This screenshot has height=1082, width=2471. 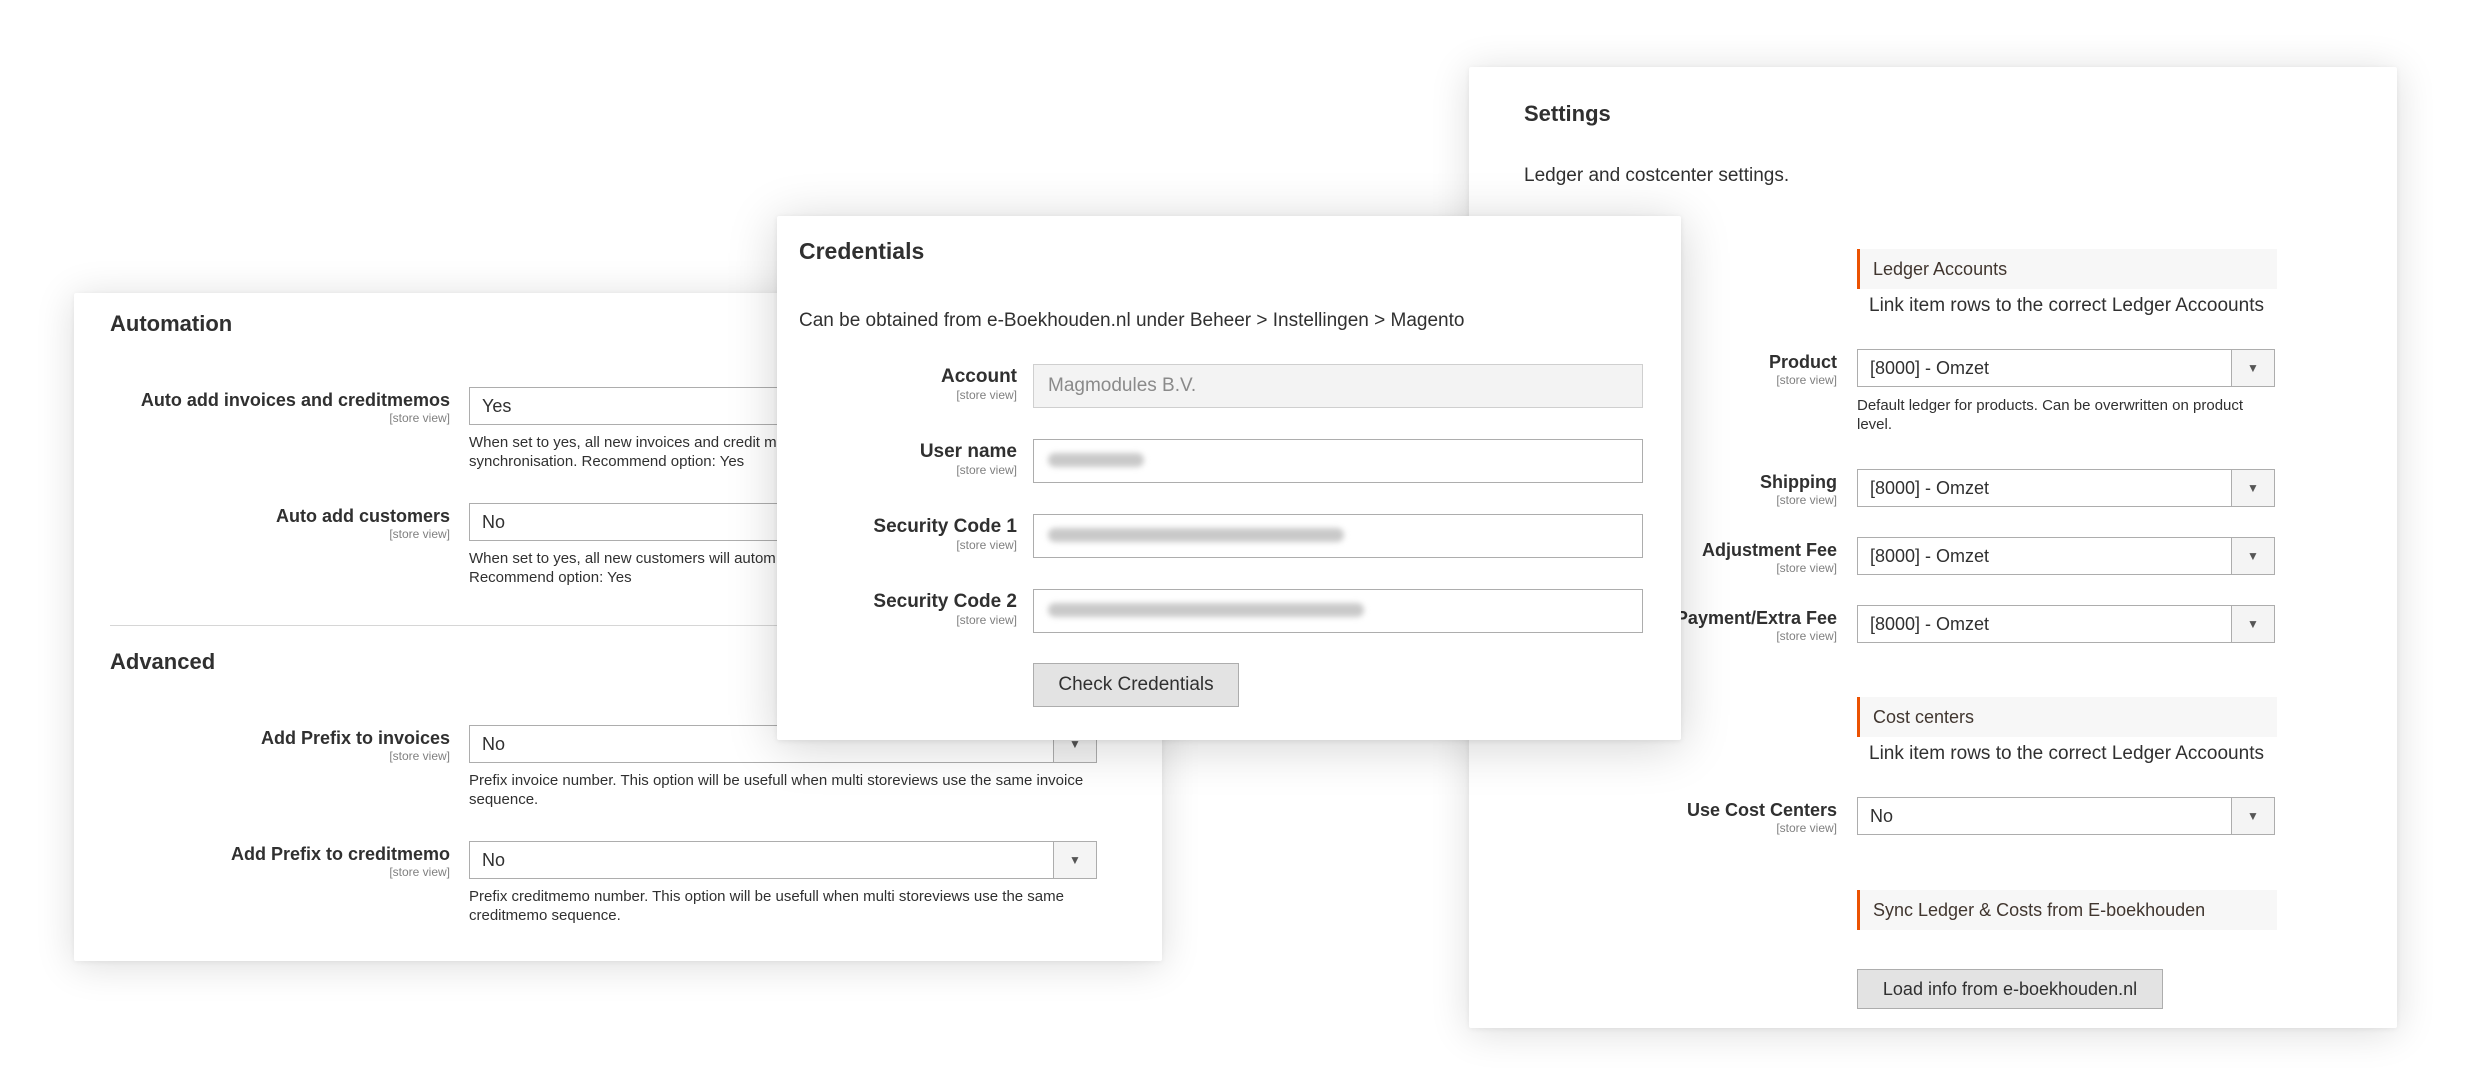 What do you see at coordinates (163, 661) in the screenshot?
I see `advanced-title: Advanced` at bounding box center [163, 661].